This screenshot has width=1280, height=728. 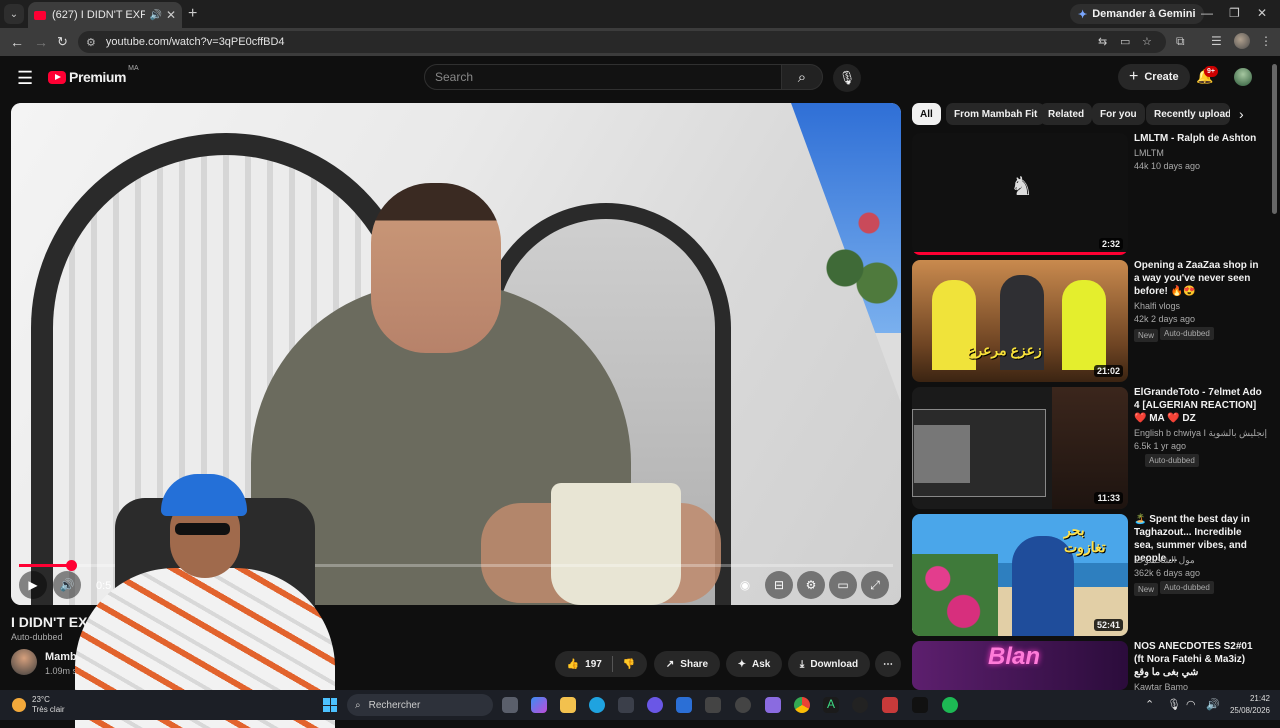 I want to click on rec-channel: Khalfi vlogs, so click(x=1157, y=306).